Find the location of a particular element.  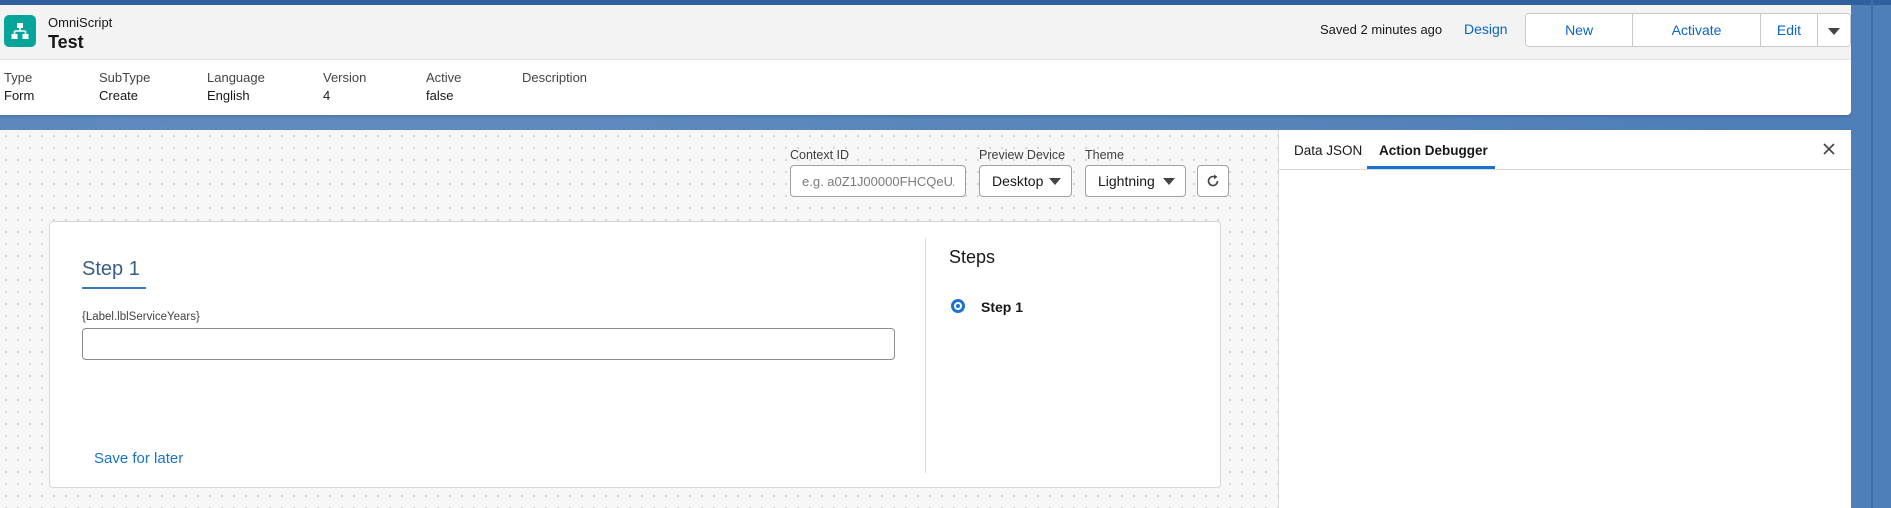

app-subtitle: OmniScript is located at coordinates (80, 22).